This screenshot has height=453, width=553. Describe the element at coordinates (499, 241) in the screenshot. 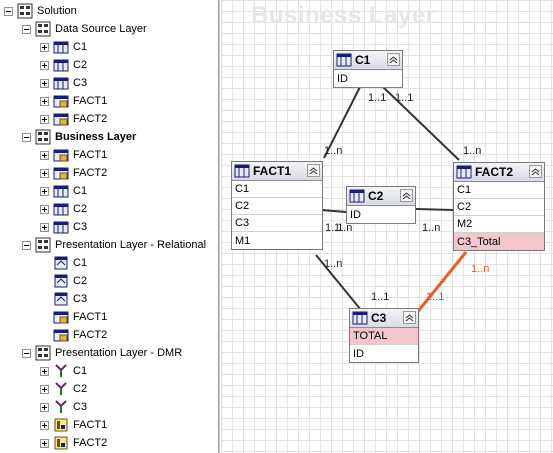

I see `field-row: C3_Total` at that location.